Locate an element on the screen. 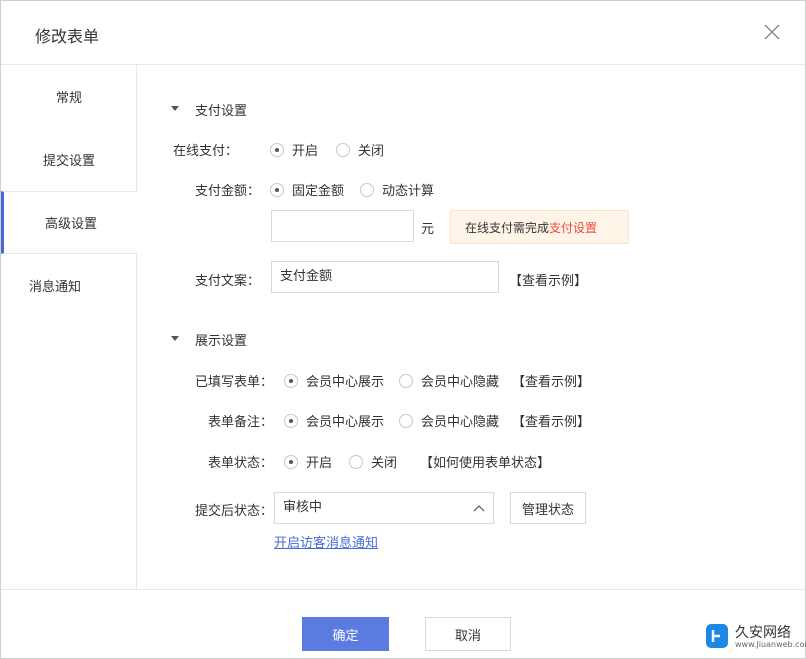  sidebar-item-label: 提交设置 is located at coordinates (68, 161).